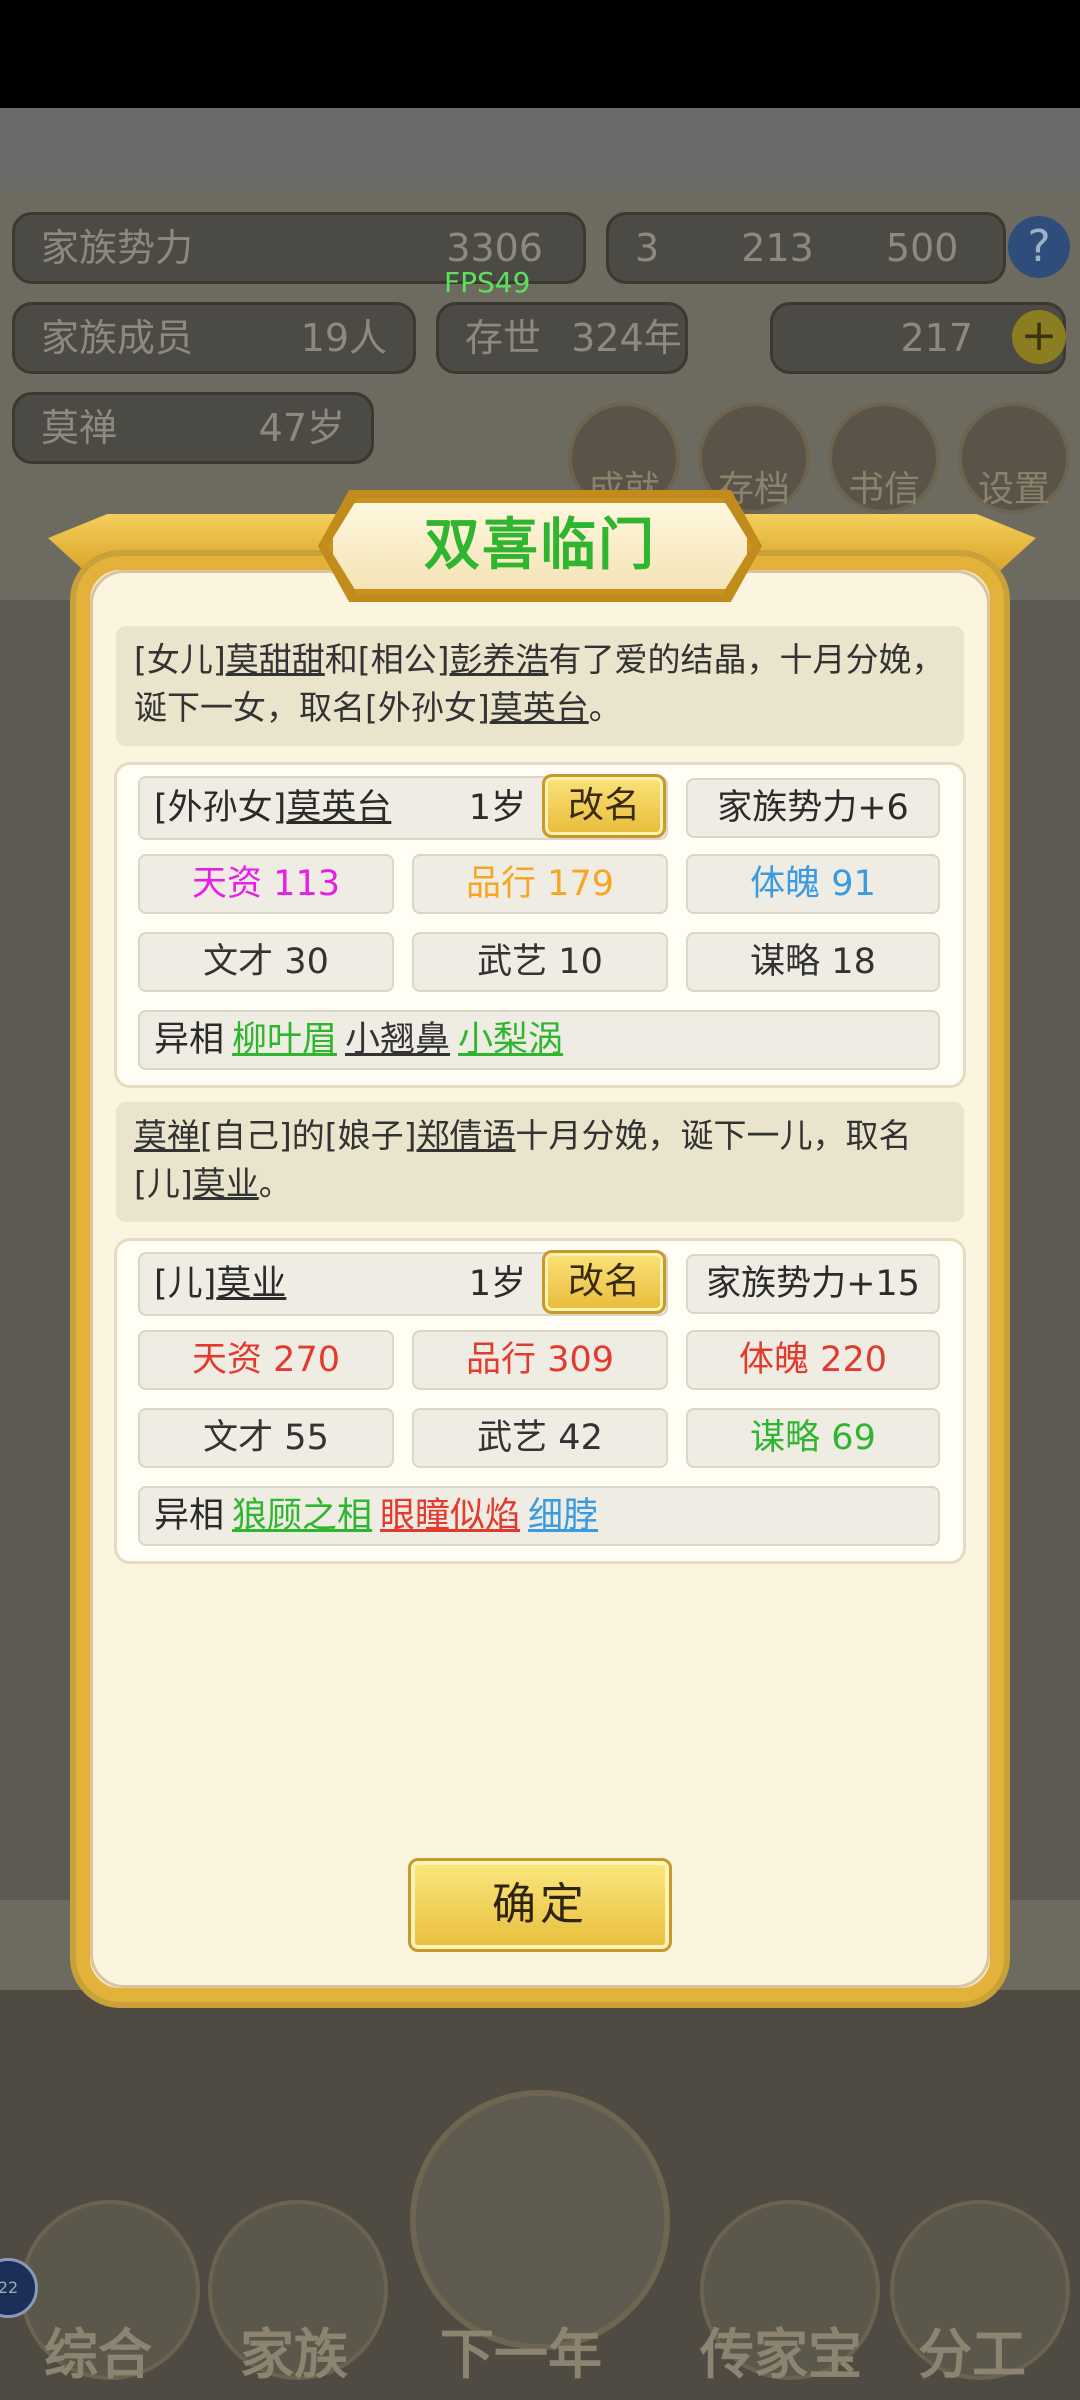  I want to click on power-bonus: 家族势力+15, so click(813, 1284).